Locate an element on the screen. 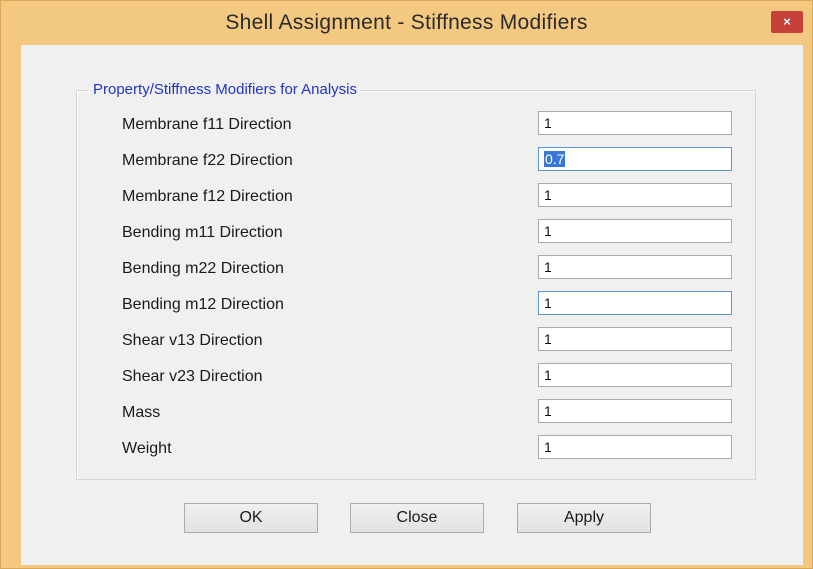  window-title: Shell Assignment - Stiffness Modifiers is located at coordinates (406, 22).